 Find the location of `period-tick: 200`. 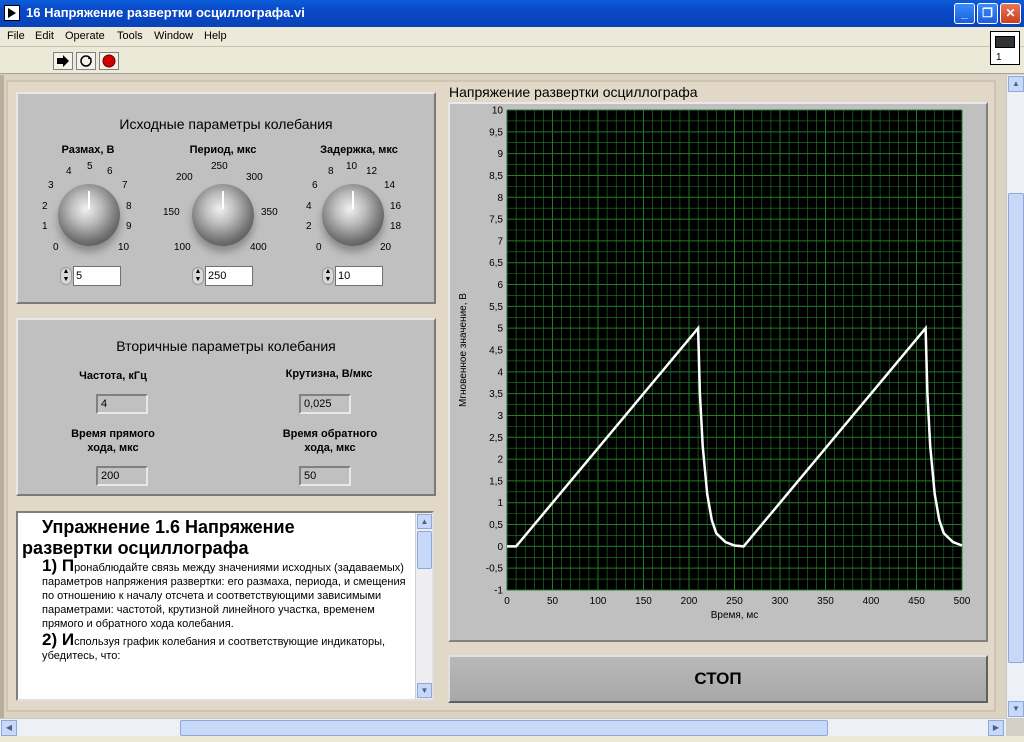

period-tick: 200 is located at coordinates (184, 177).